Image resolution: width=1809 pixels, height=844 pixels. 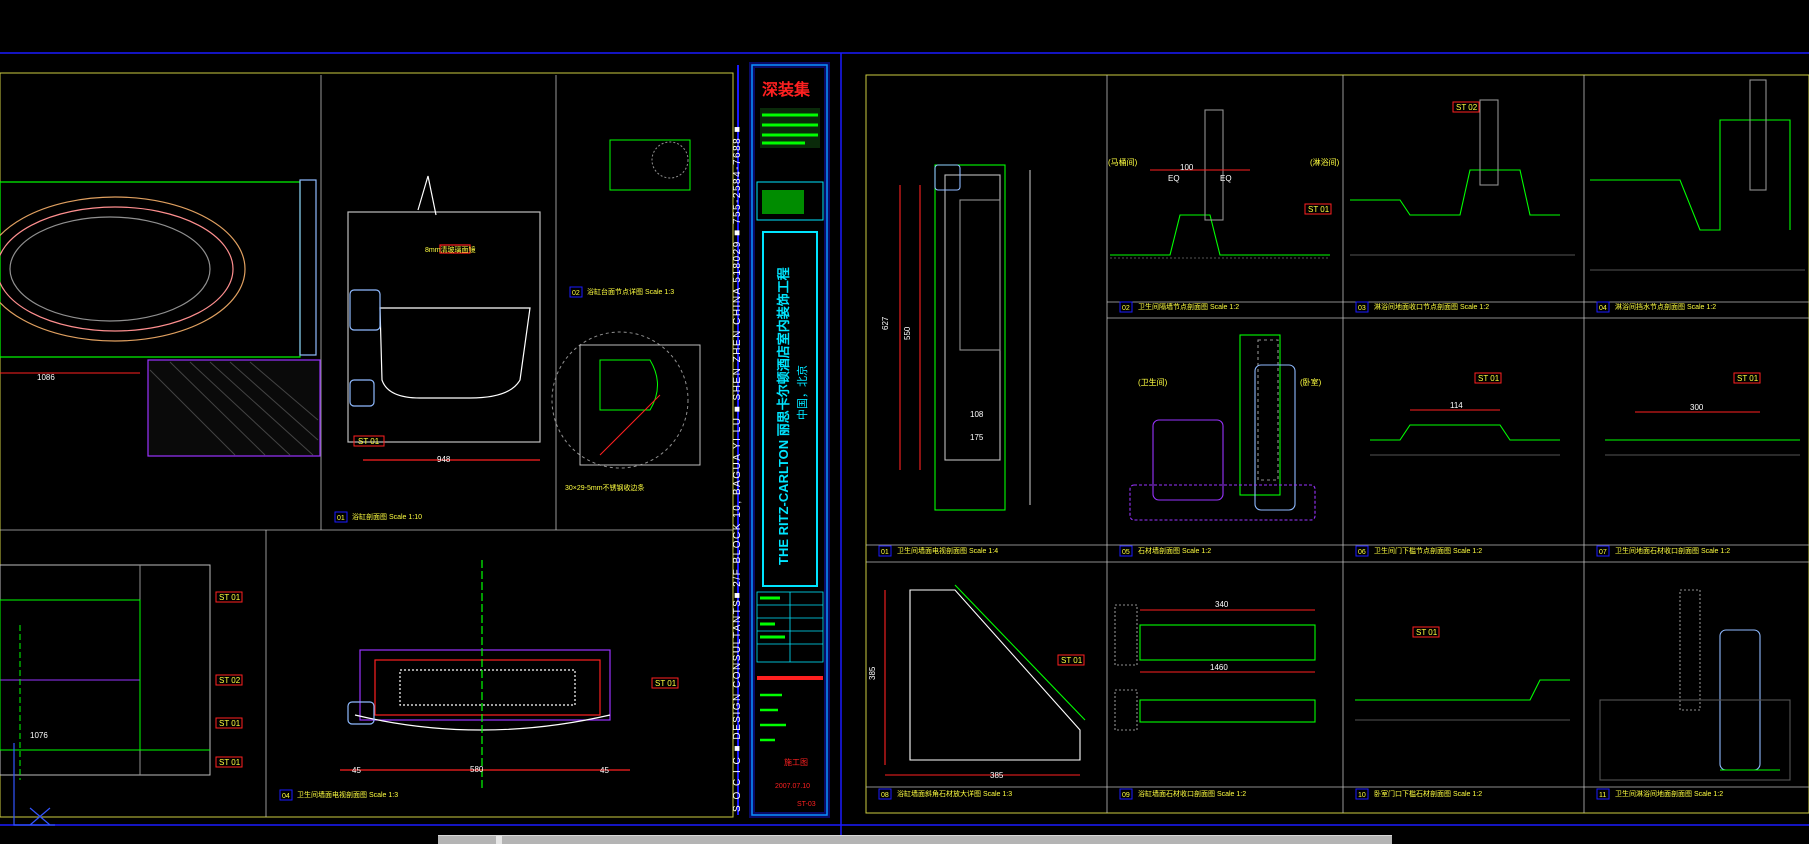 What do you see at coordinates (1462, 700) in the screenshot?
I see `r10-bedroom-threshold` at bounding box center [1462, 700].